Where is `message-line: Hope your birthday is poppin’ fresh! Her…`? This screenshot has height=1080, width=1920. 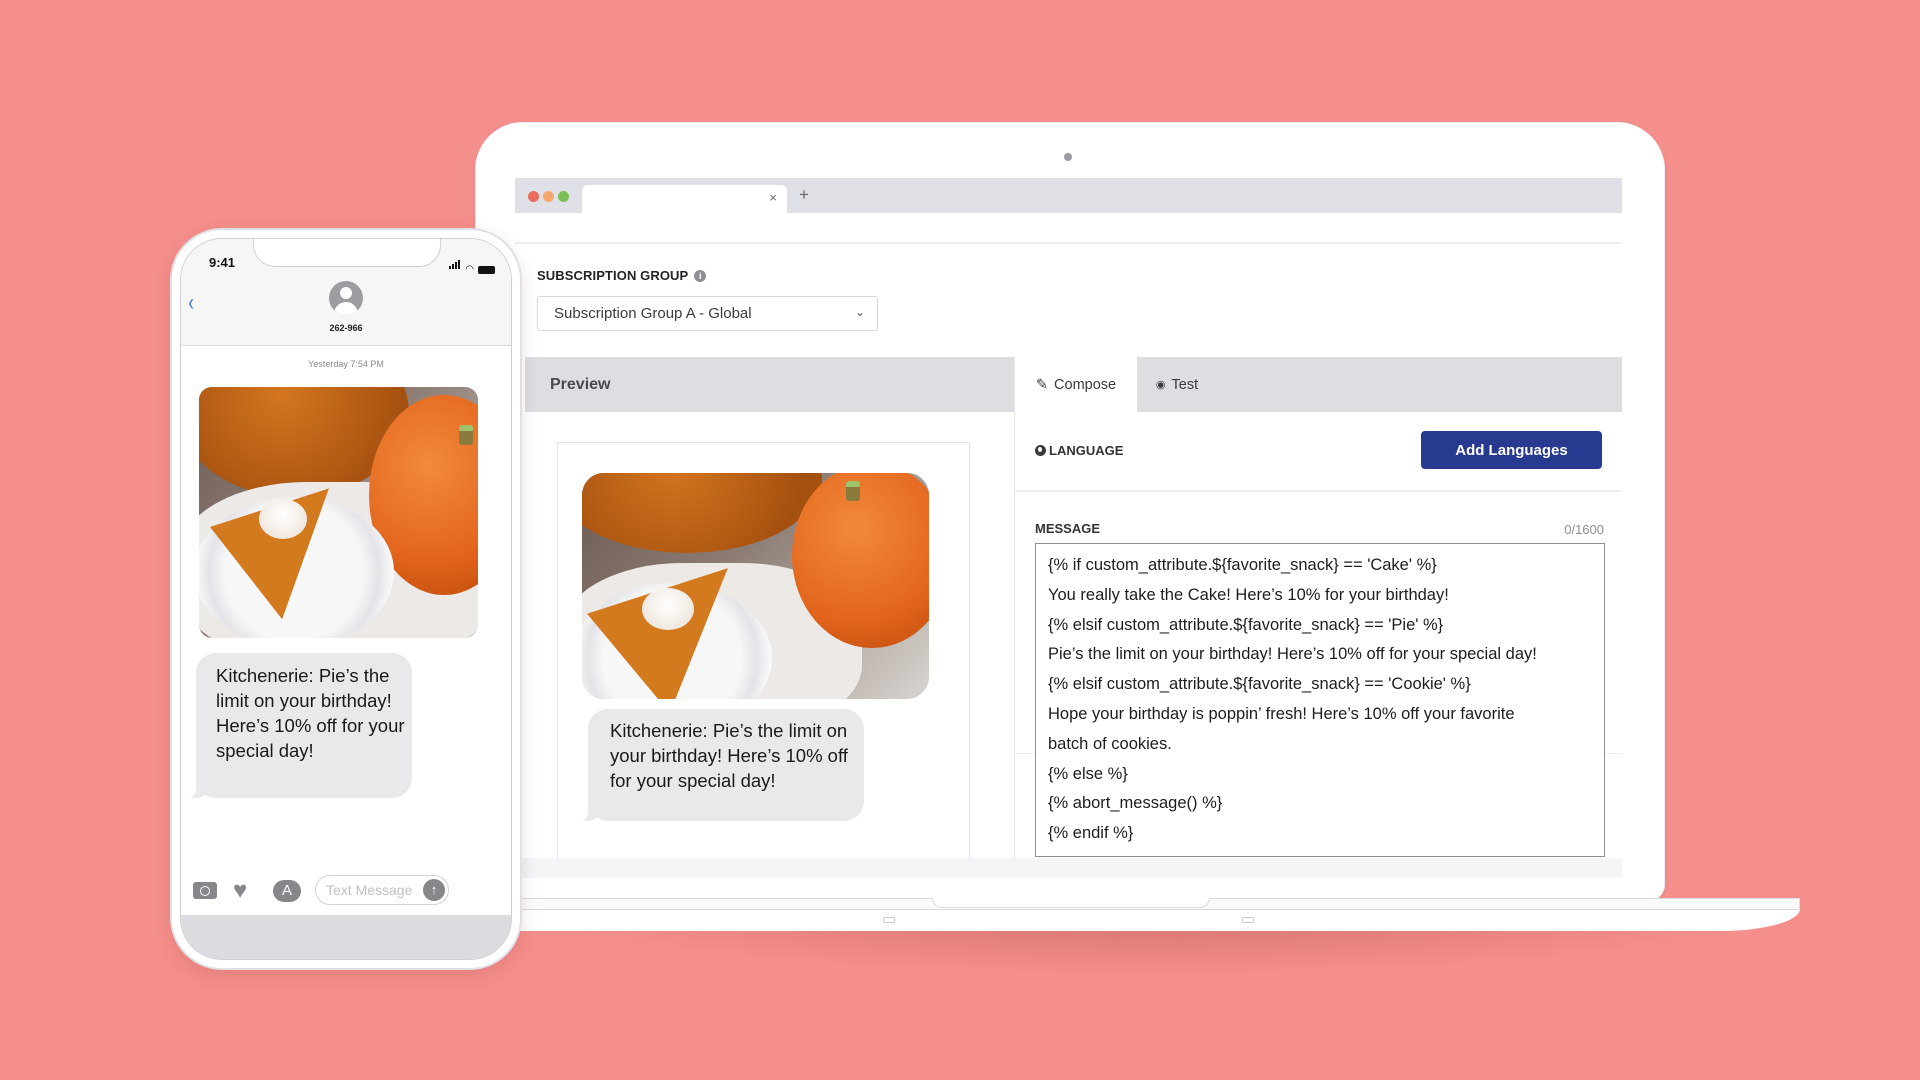
message-line: Hope your birthday is poppin’ fresh! Her… is located at coordinates (1281, 713).